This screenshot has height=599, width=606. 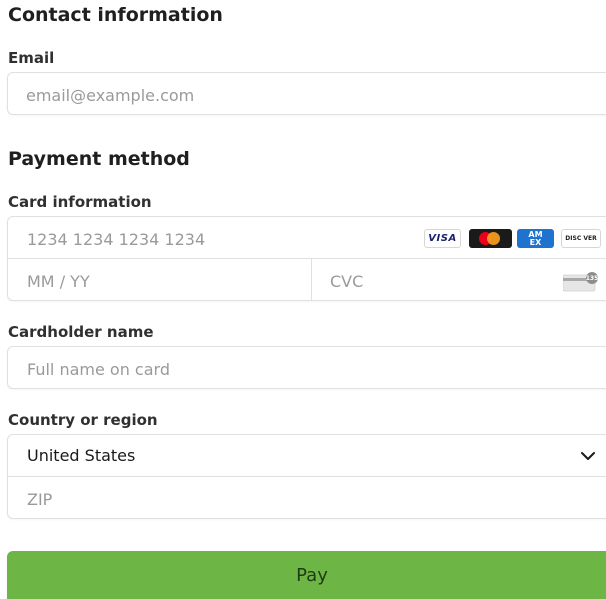 What do you see at coordinates (217, 239) in the screenshot?
I see `card-number-input` at bounding box center [217, 239].